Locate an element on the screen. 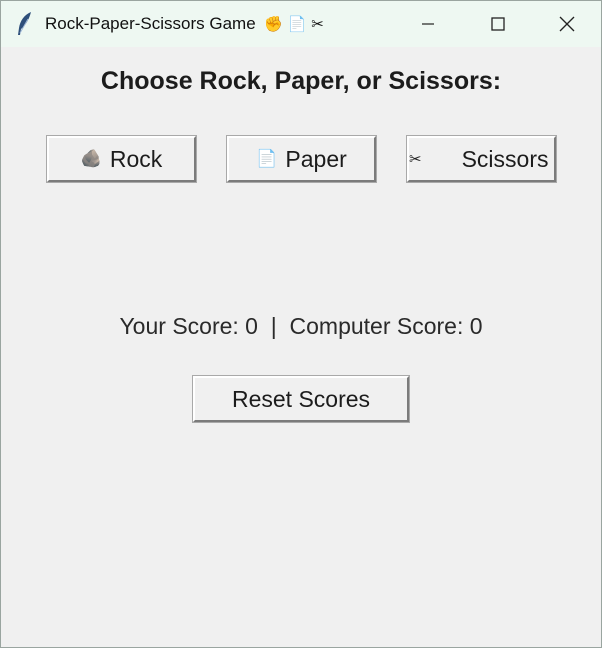  scissors-button-label: Scissors is located at coordinates (505, 158).